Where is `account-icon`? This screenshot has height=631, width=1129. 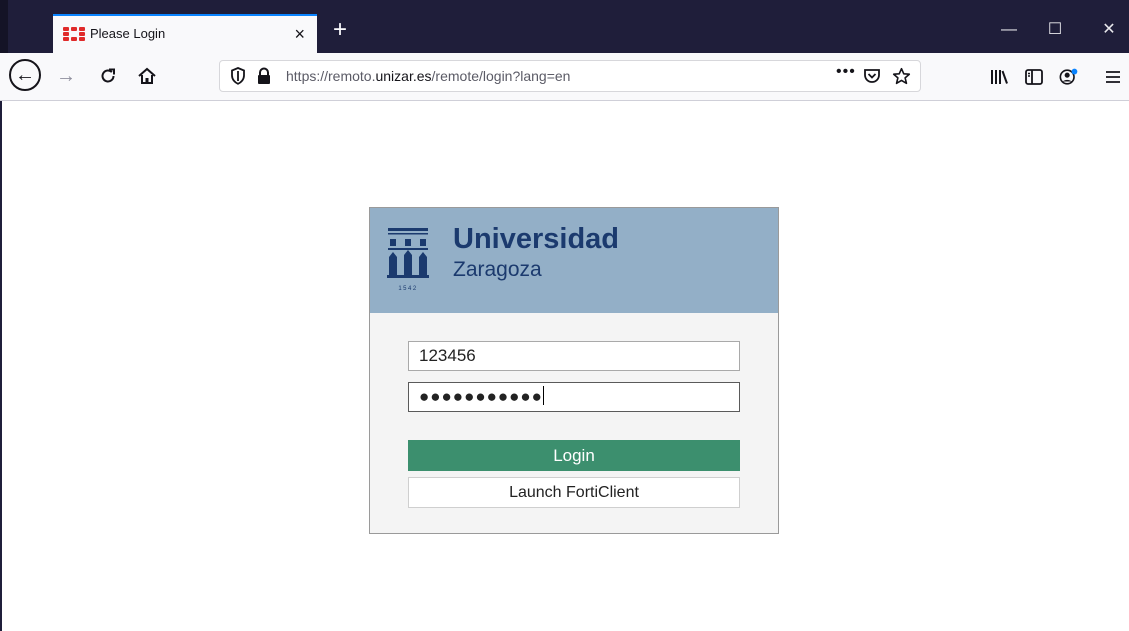 account-icon is located at coordinates (1069, 77).